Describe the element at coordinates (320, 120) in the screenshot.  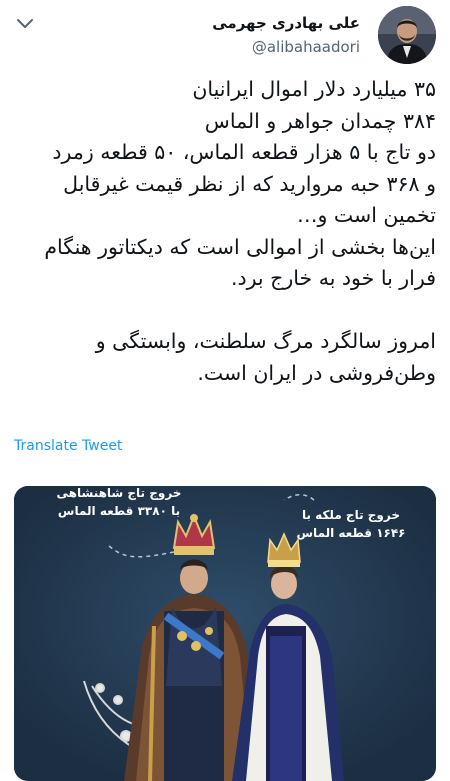
I see `tweet-line: ۳۸۴ چمدان جواهر و الماس` at that location.